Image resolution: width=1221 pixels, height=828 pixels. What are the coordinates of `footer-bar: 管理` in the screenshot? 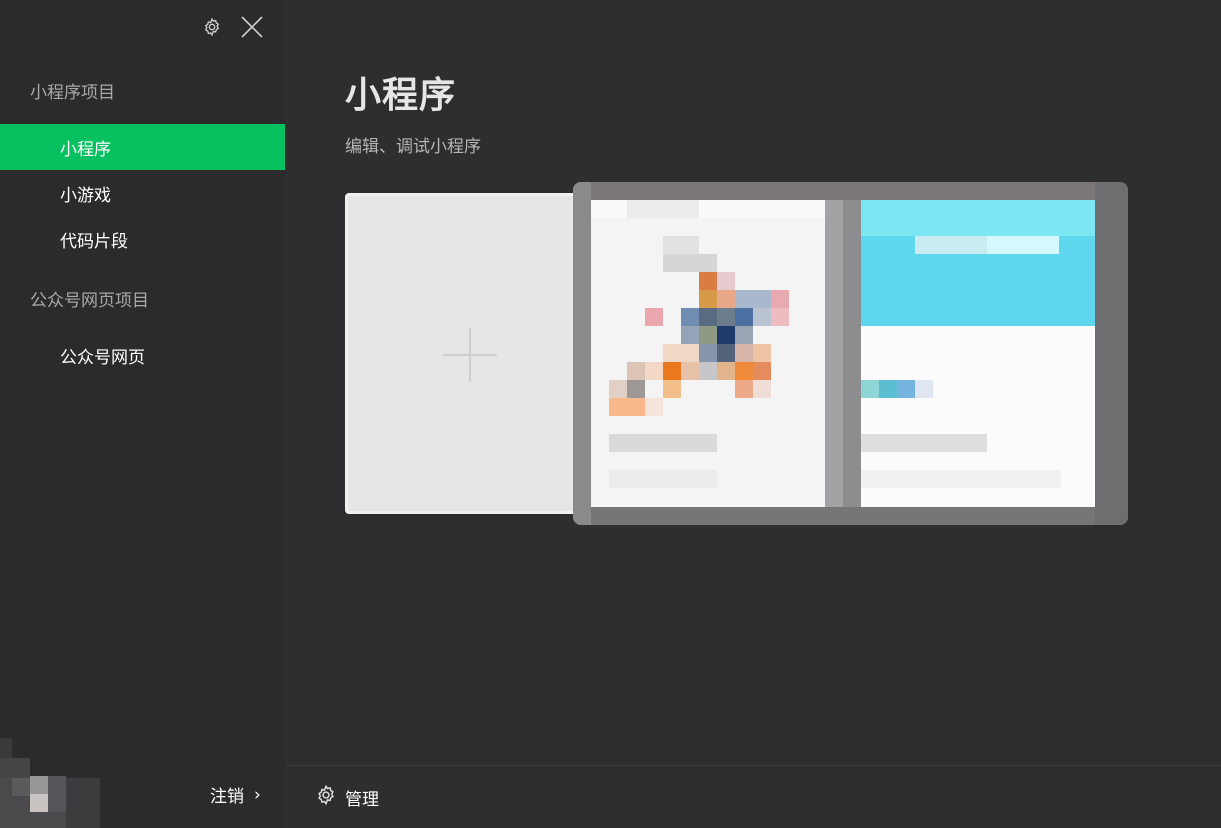 It's located at (753, 796).